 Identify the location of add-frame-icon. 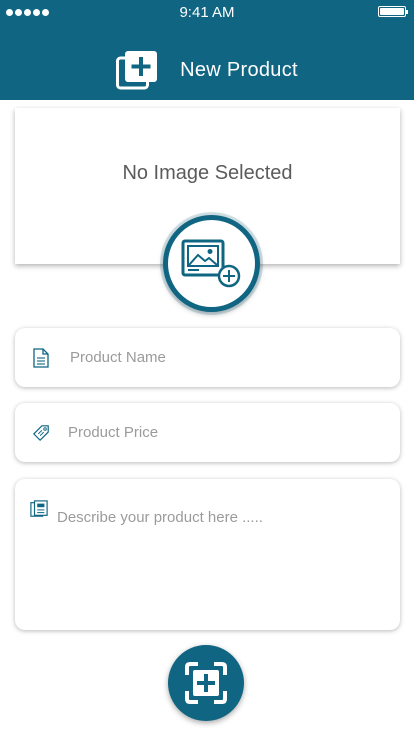
(206, 683).